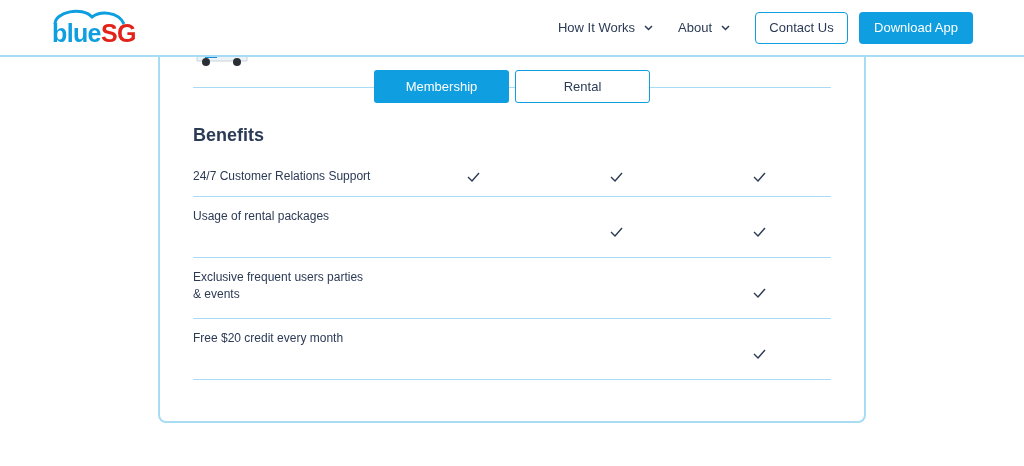  What do you see at coordinates (605, 27) in the screenshot?
I see `nav-link: How It Works` at bounding box center [605, 27].